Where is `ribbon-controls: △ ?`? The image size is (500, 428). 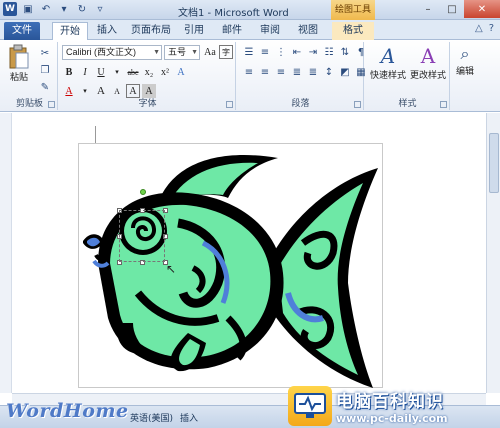
ribbon-controls: △ ? is located at coordinates (484, 28).